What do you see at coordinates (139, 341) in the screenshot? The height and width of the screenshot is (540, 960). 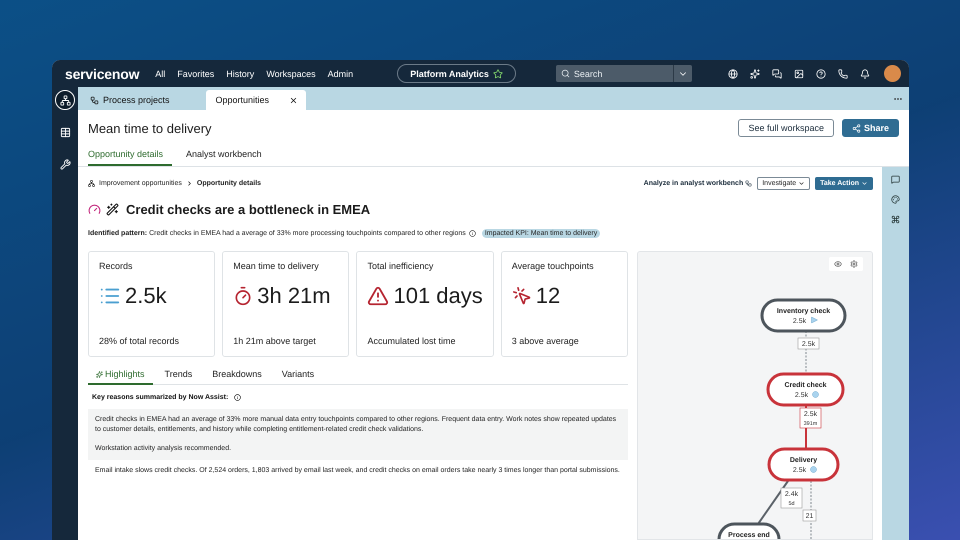 I see `metric-note: 28% of total records` at bounding box center [139, 341].